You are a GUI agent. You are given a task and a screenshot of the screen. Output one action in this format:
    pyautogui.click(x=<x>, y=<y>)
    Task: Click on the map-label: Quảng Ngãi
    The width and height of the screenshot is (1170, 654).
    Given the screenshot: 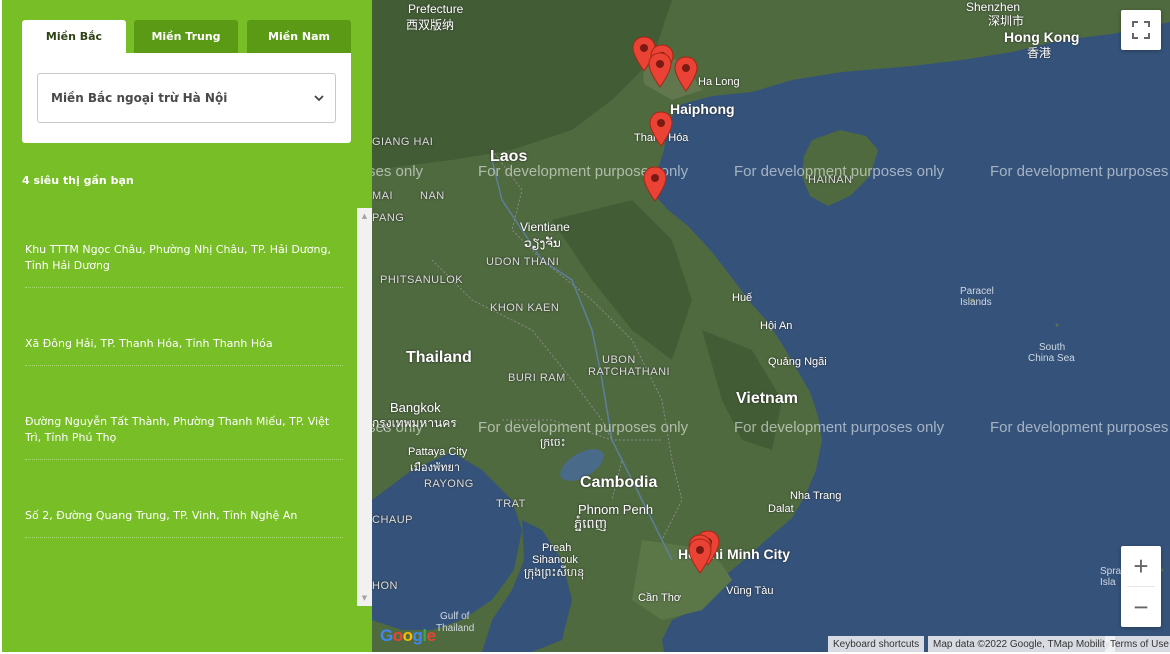 What is the action you would take?
    pyautogui.click(x=797, y=362)
    